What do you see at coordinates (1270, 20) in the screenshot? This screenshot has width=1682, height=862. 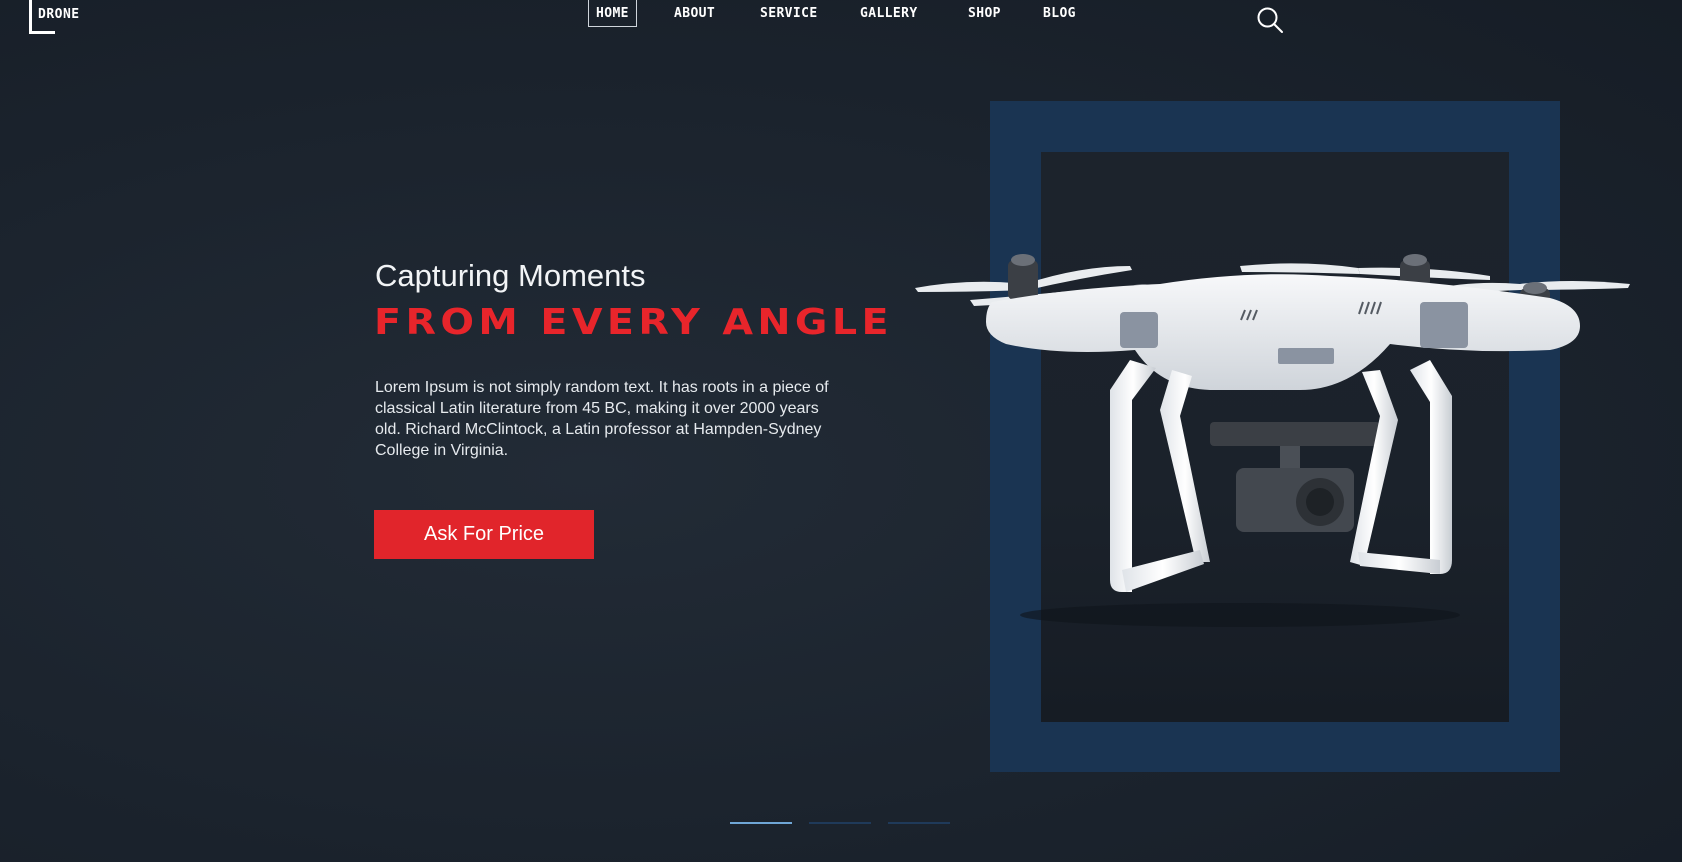 I see `search-icon` at bounding box center [1270, 20].